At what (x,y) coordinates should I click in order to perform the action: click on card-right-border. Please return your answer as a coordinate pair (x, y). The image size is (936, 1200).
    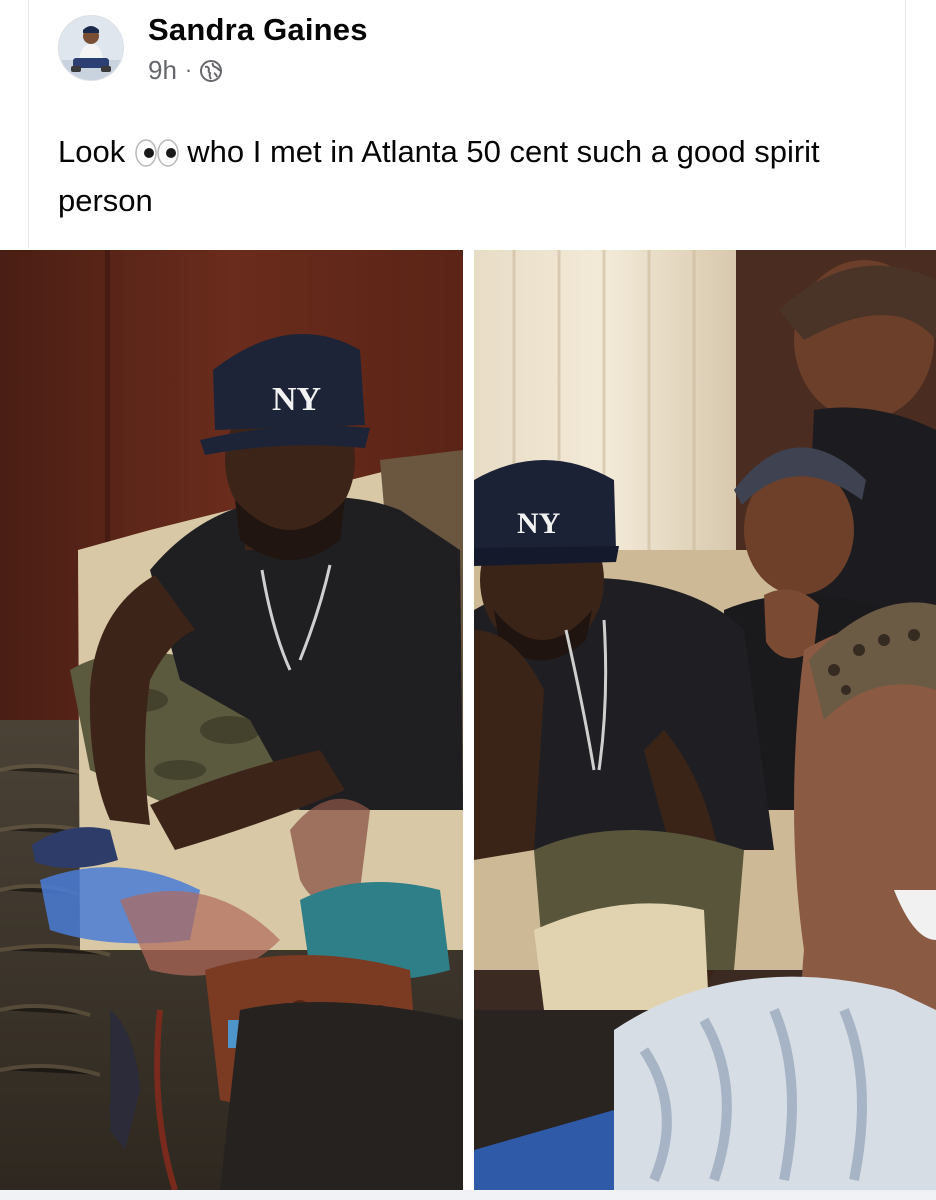
    Looking at the image, I should click on (905, 124).